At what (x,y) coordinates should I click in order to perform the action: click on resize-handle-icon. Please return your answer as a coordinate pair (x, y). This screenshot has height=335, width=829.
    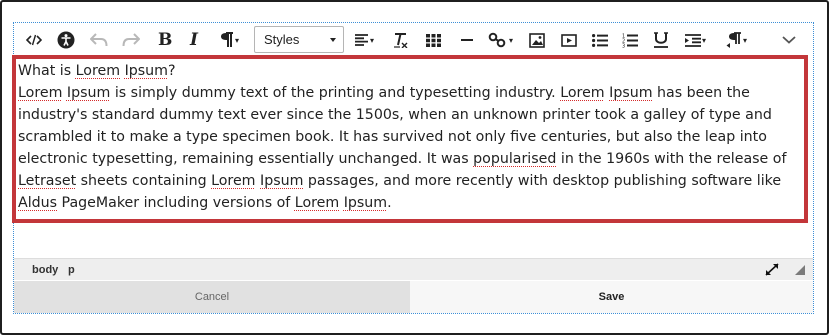
    Looking at the image, I should click on (800, 271).